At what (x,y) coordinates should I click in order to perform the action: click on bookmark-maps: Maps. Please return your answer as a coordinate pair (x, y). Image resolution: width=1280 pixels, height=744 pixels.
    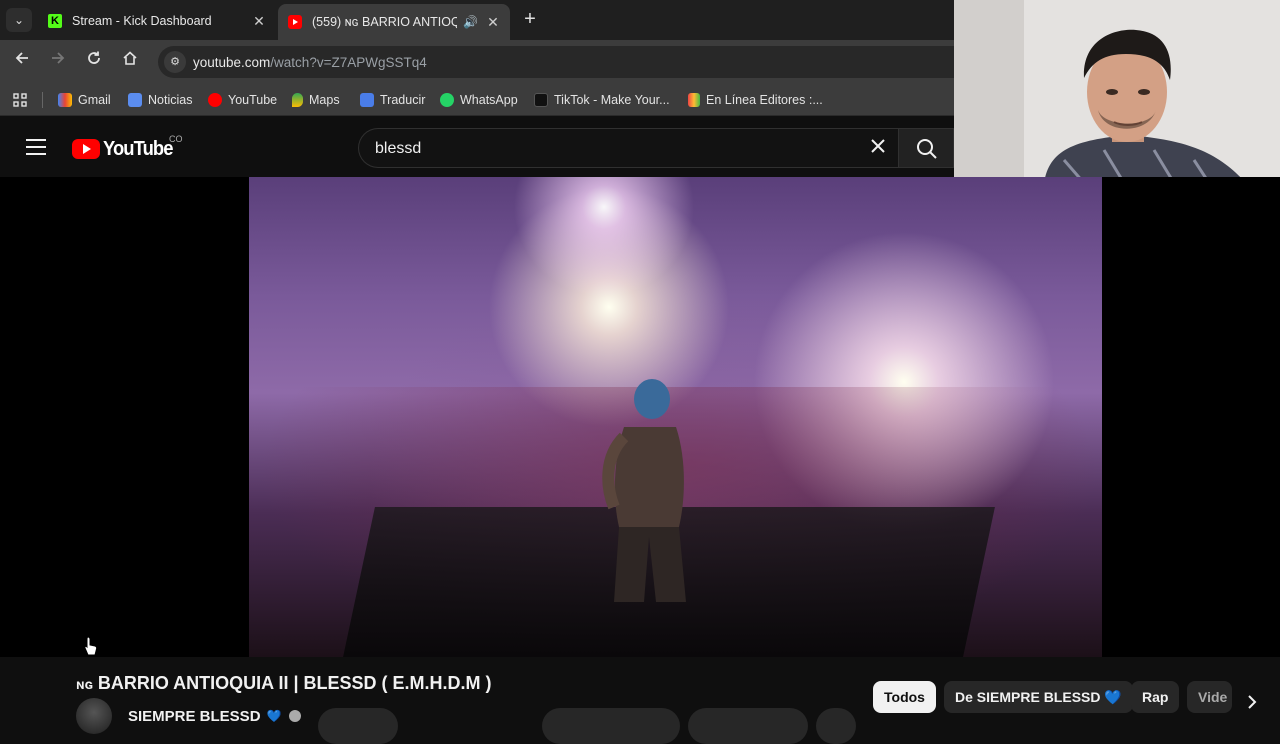
    Looking at the image, I should click on (316, 100).